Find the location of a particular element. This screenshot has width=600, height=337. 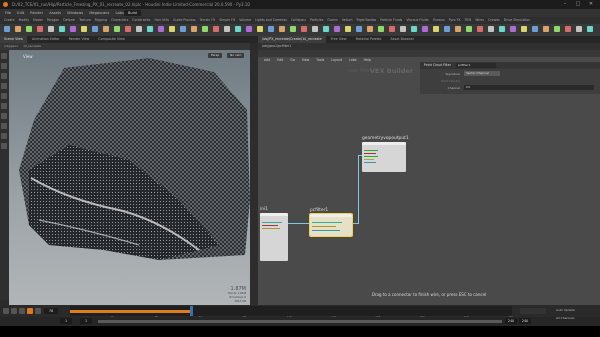

render-tool-icon is located at coordinates (4, 146).